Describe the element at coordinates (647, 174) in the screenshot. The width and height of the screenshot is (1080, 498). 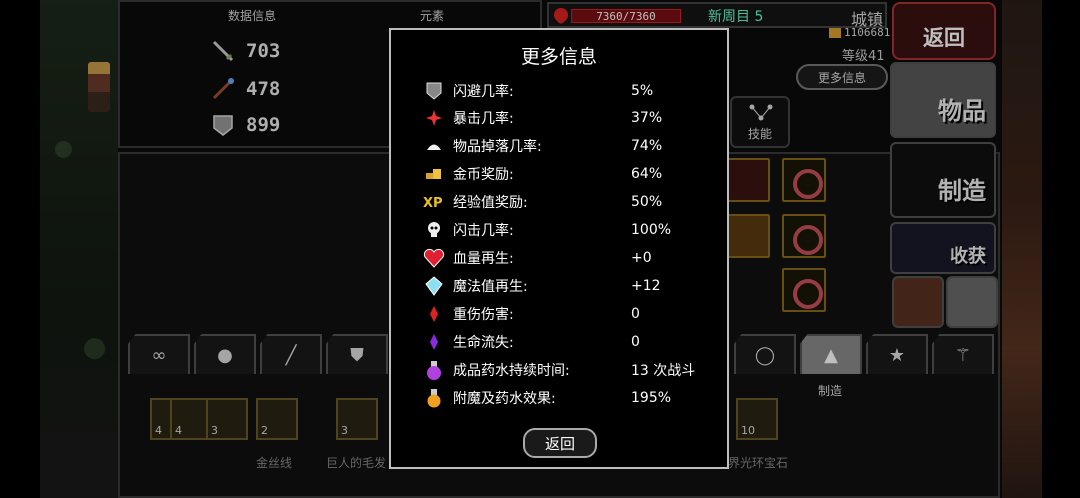
I see `stat-value: 64%` at that location.